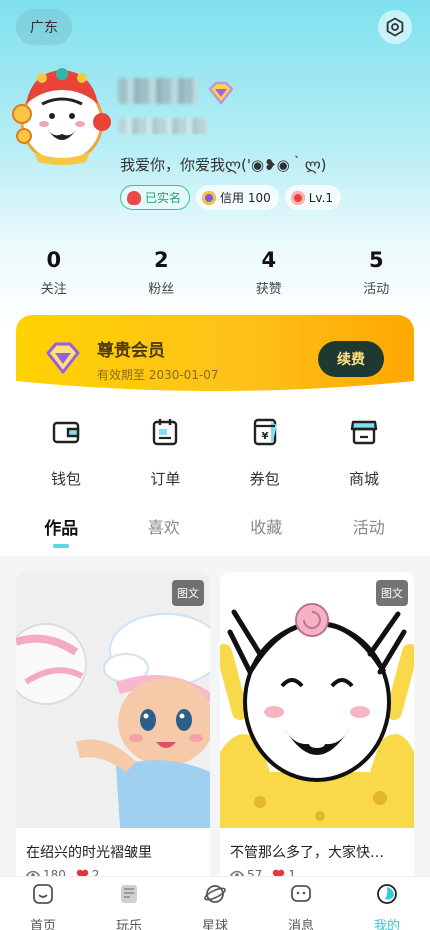  What do you see at coordinates (54, 260) in the screenshot?
I see `stat-number: 0` at bounding box center [54, 260].